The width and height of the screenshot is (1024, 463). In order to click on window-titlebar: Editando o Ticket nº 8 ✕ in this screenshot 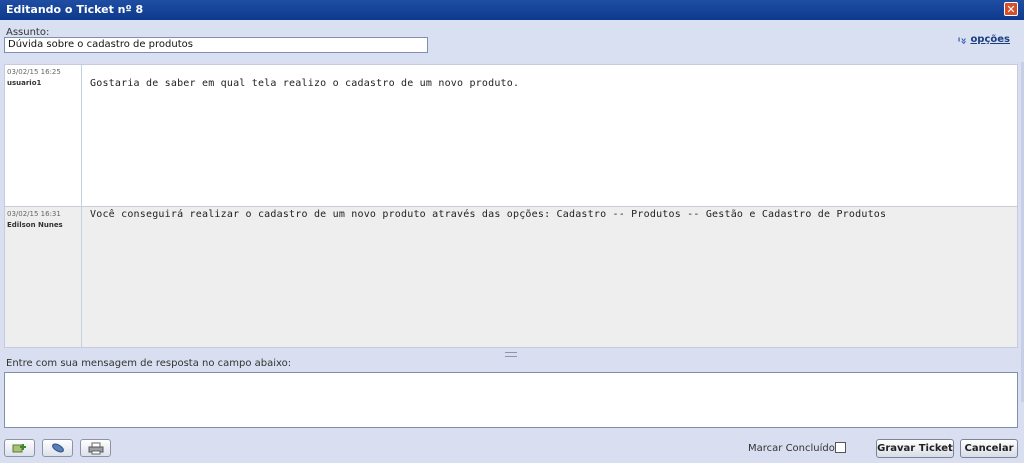, I will do `click(512, 10)`.